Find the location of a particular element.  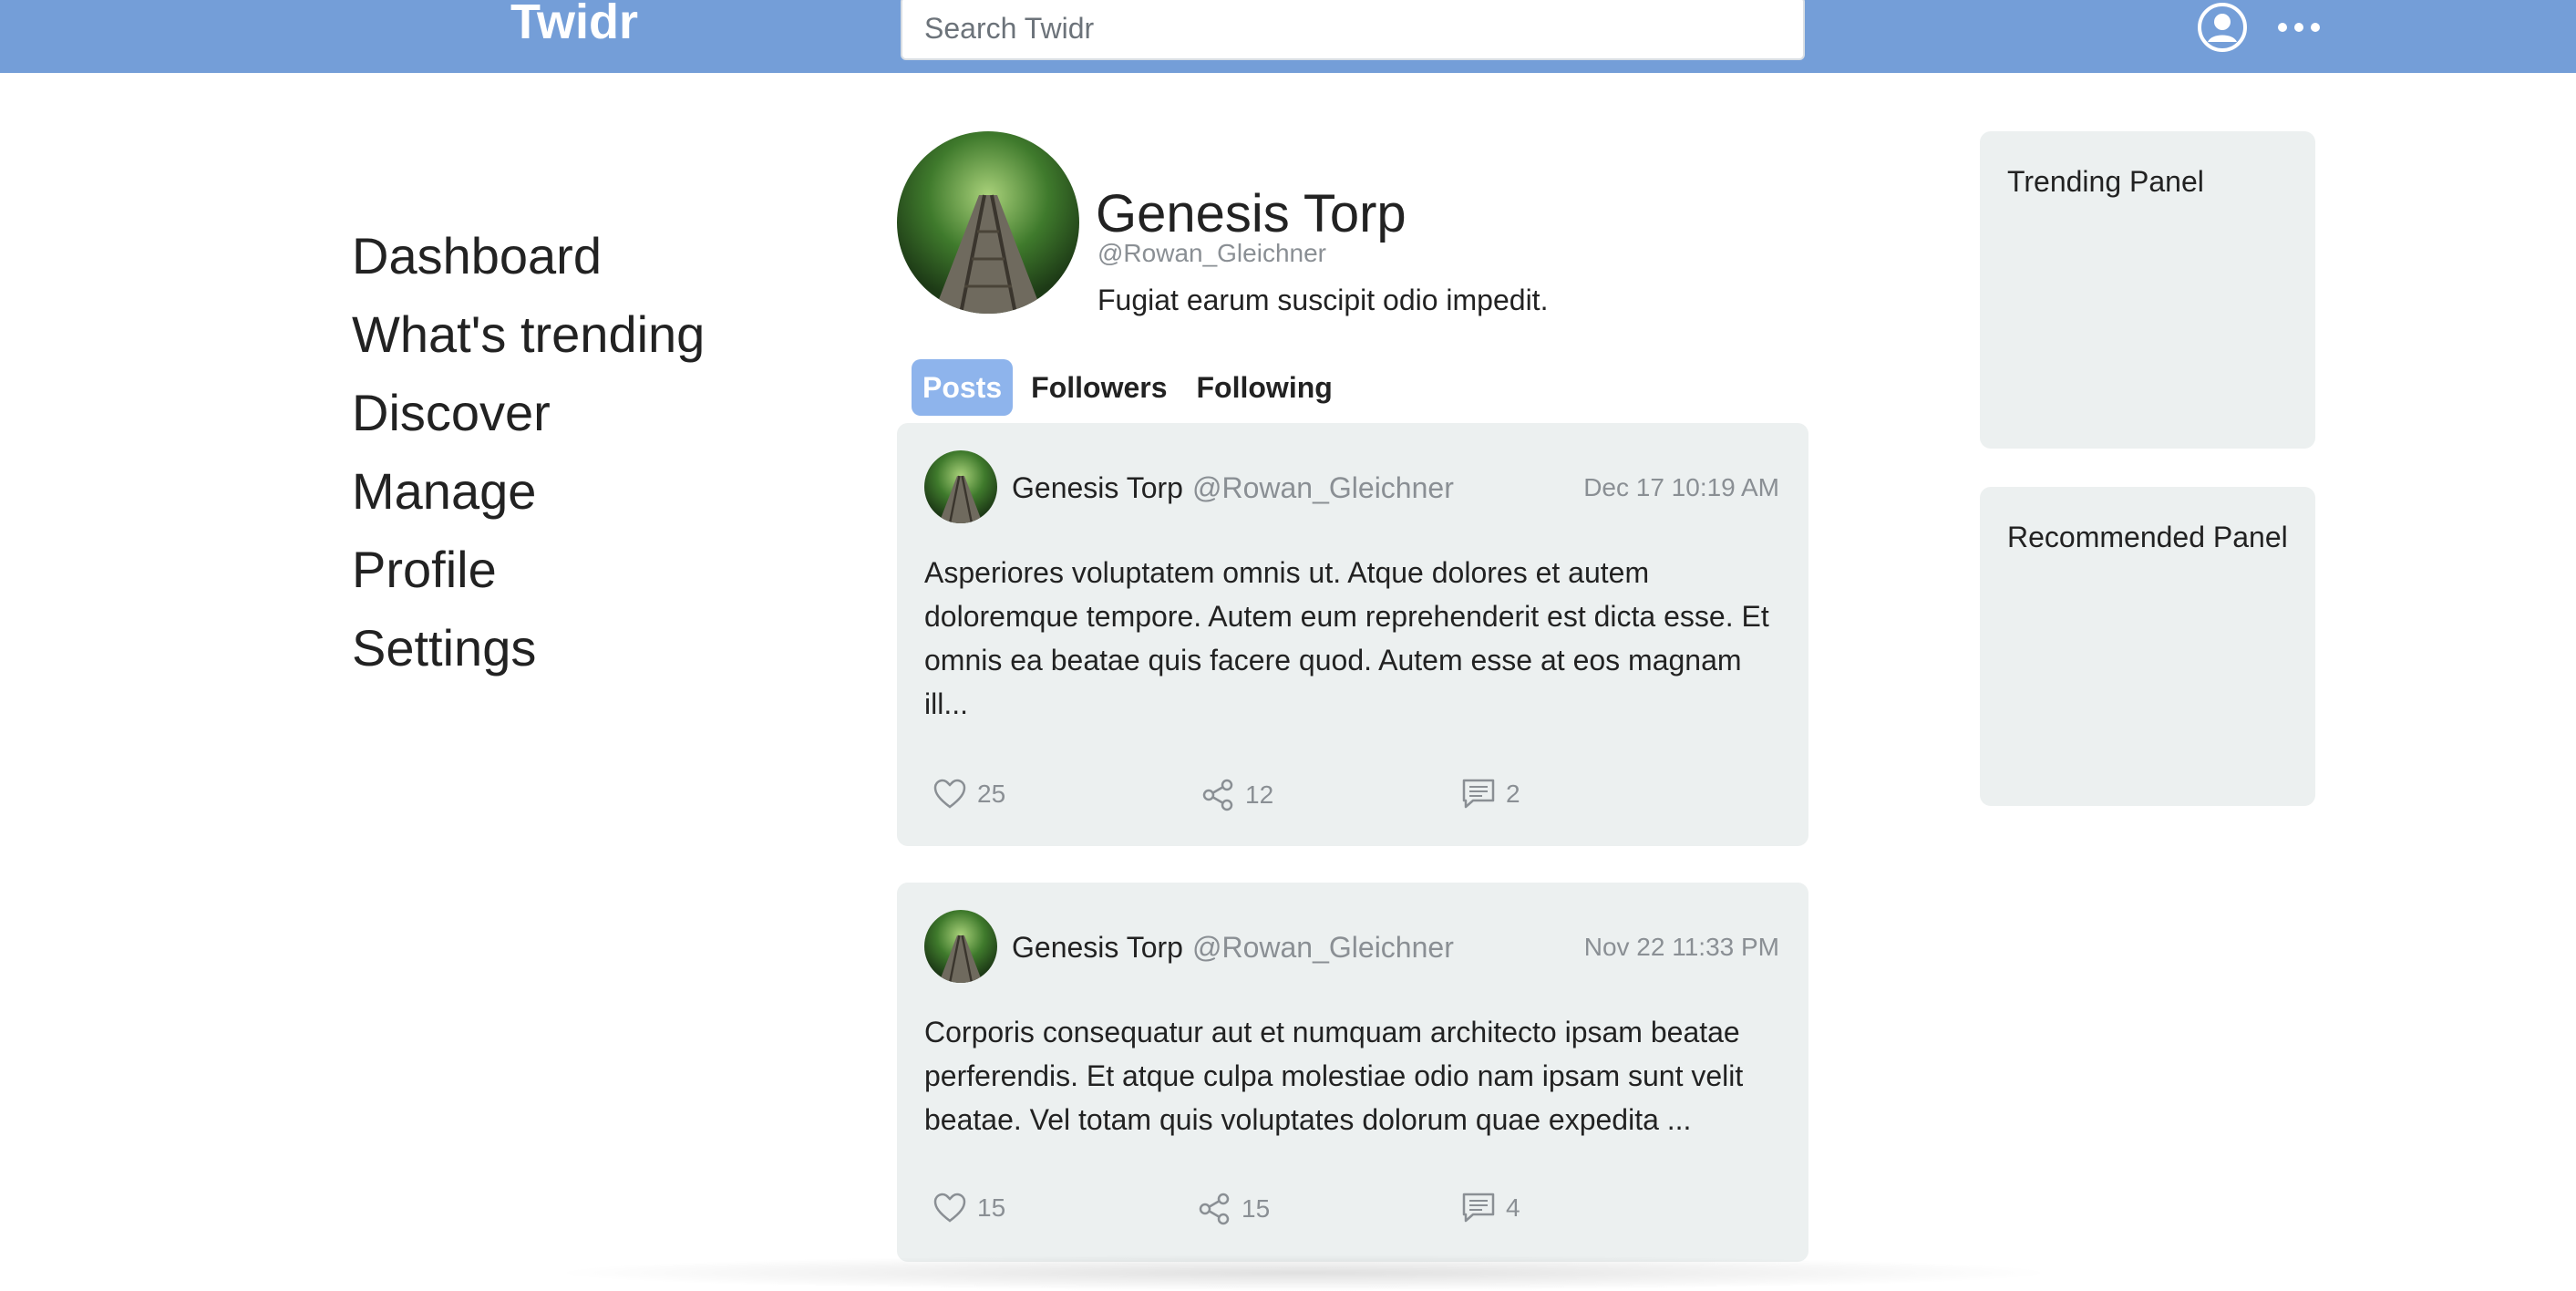

sidebar-item-dashboard: Dashboard is located at coordinates (528, 256).